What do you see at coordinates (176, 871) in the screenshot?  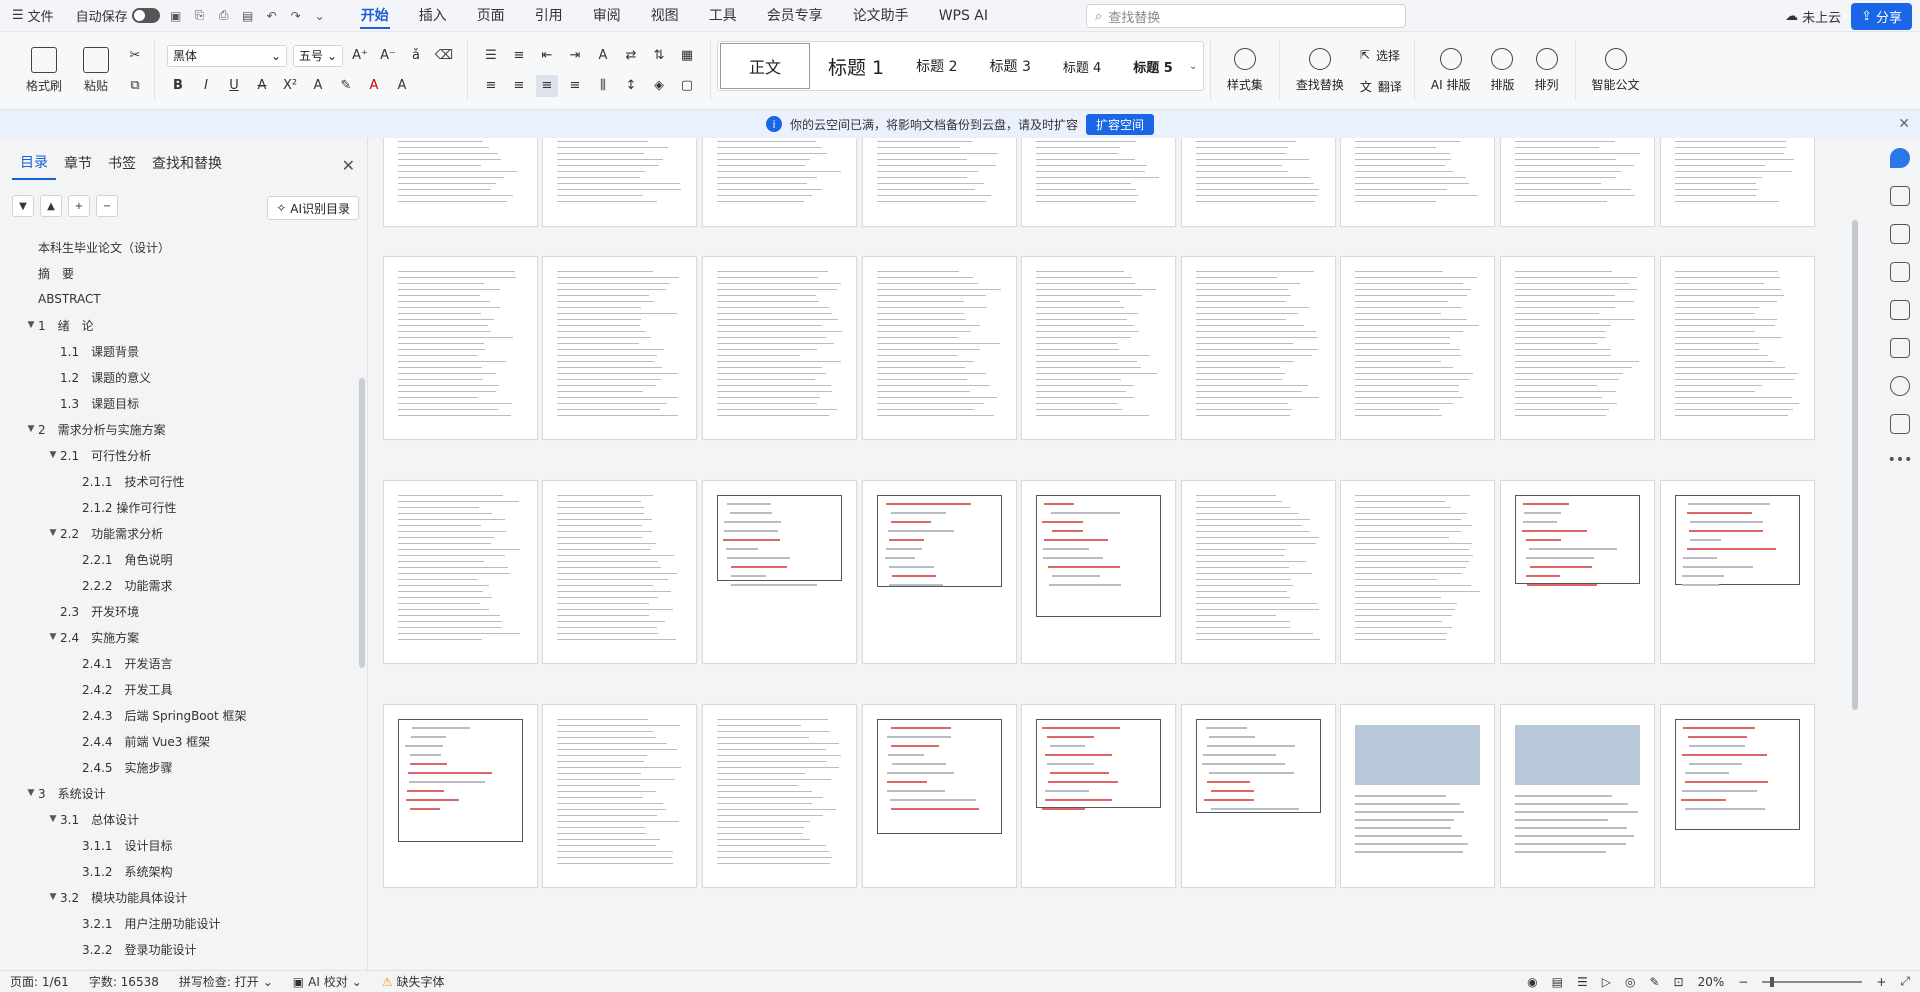 I see `toc-item: 3.1.2 系统架构` at bounding box center [176, 871].